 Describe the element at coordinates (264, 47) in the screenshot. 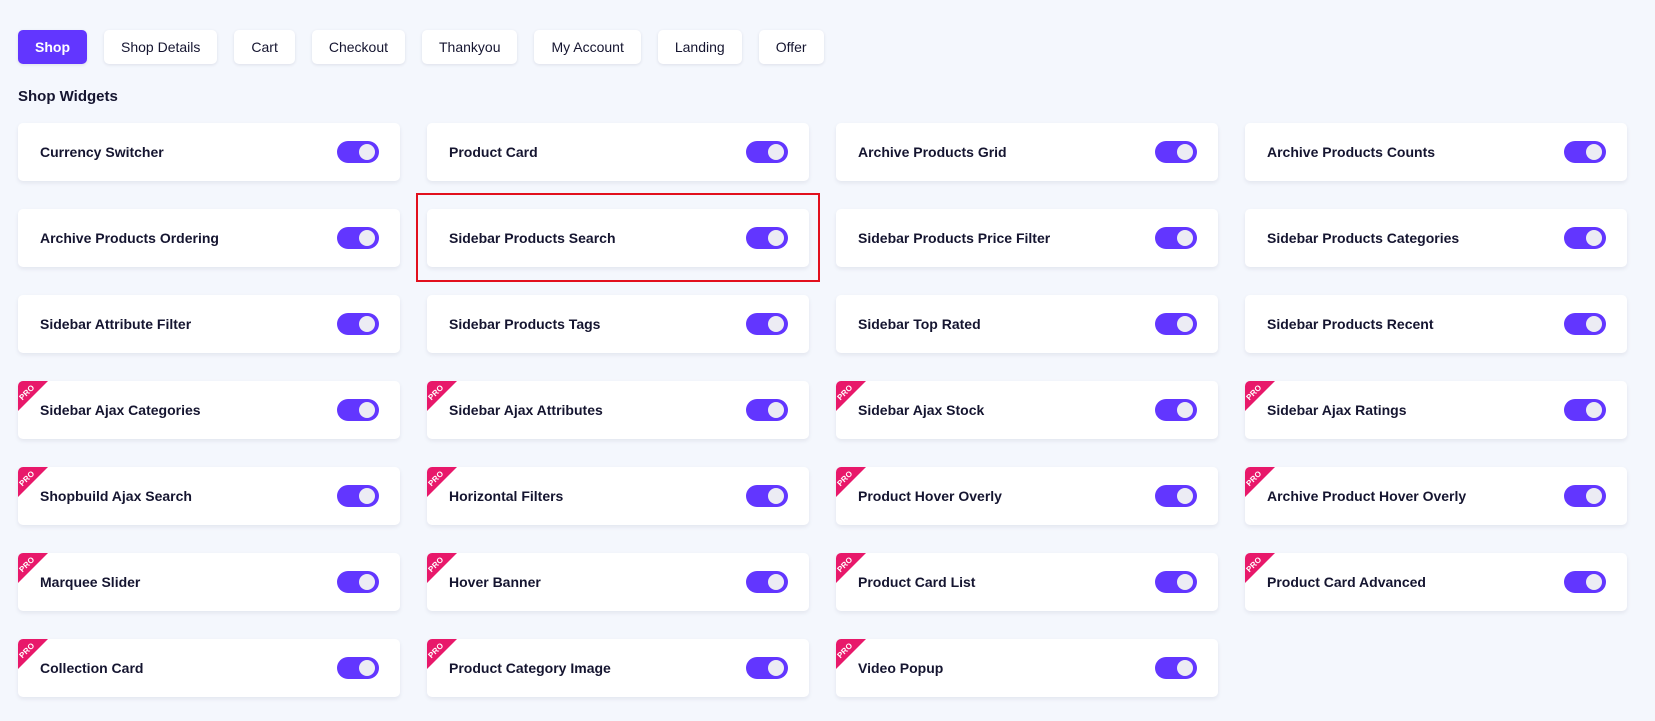

I see `tab-cart: Cart` at that location.